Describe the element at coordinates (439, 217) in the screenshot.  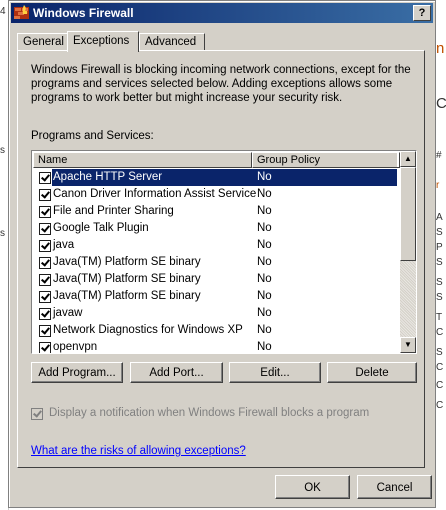
I see `background-text-fragment: A` at that location.